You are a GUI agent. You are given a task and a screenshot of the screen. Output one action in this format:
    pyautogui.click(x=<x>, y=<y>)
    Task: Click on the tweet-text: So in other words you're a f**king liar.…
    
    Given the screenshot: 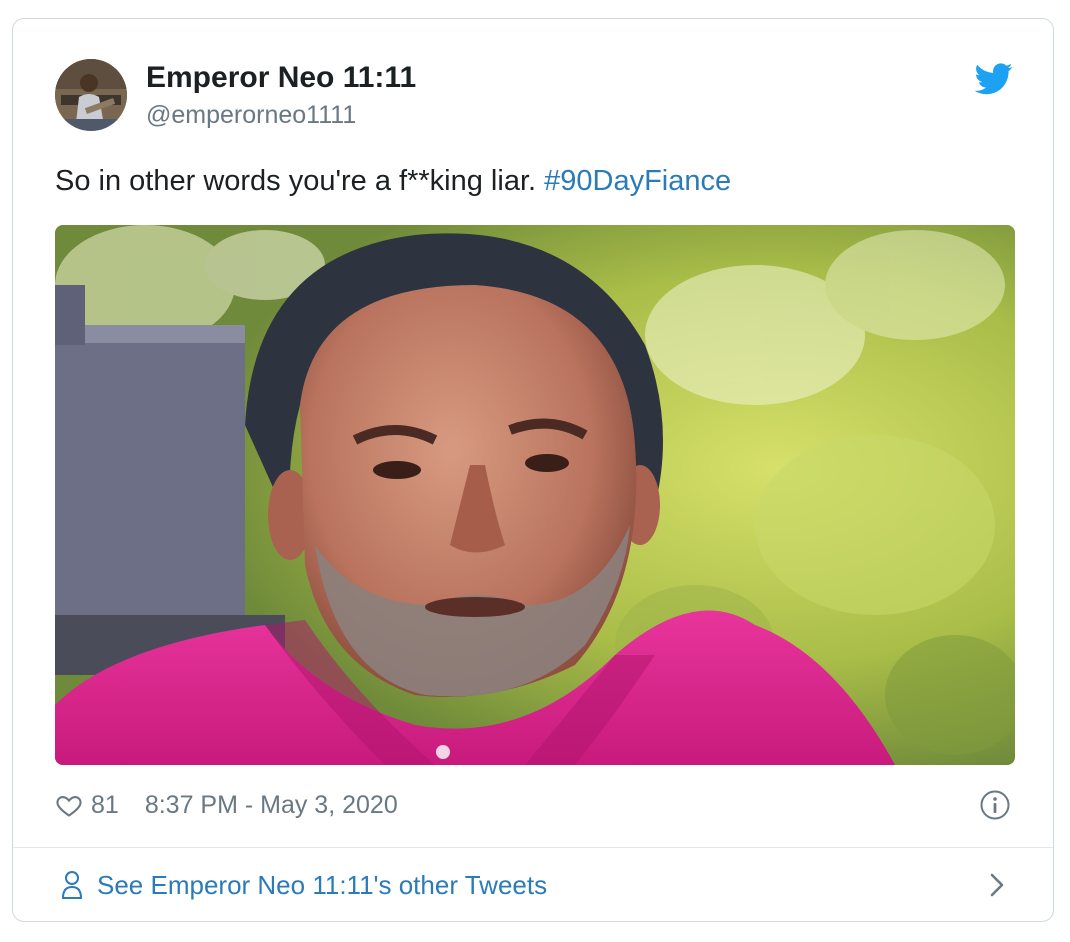 What is the action you would take?
    pyautogui.click(x=393, y=181)
    